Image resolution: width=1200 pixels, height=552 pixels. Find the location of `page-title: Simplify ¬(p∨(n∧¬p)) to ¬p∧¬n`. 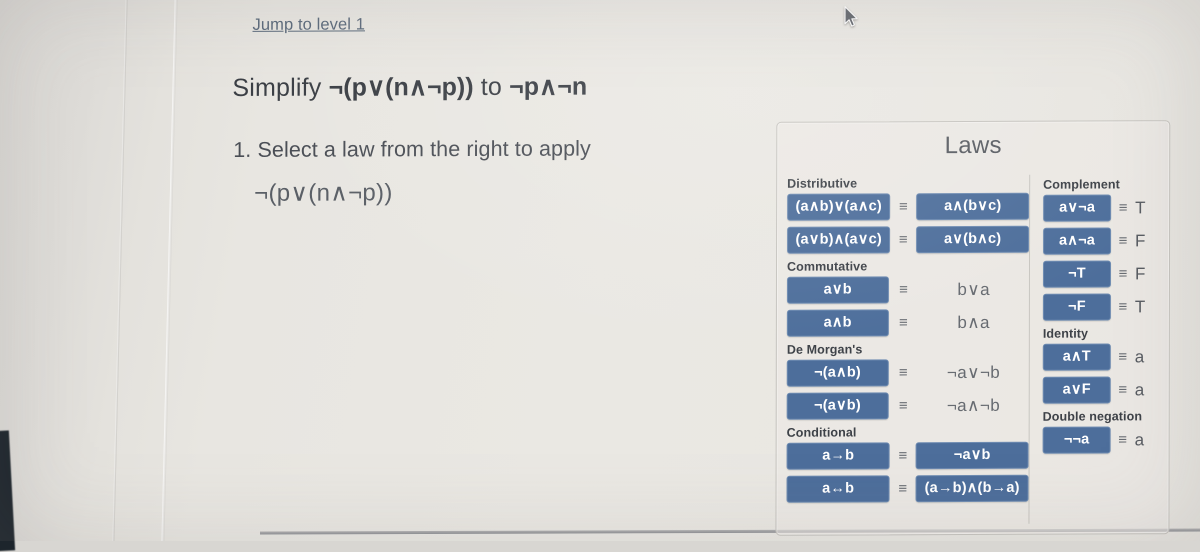

page-title: Simplify ¬(p∨(n∧¬p)) to ¬p∧¬n is located at coordinates (409, 87).